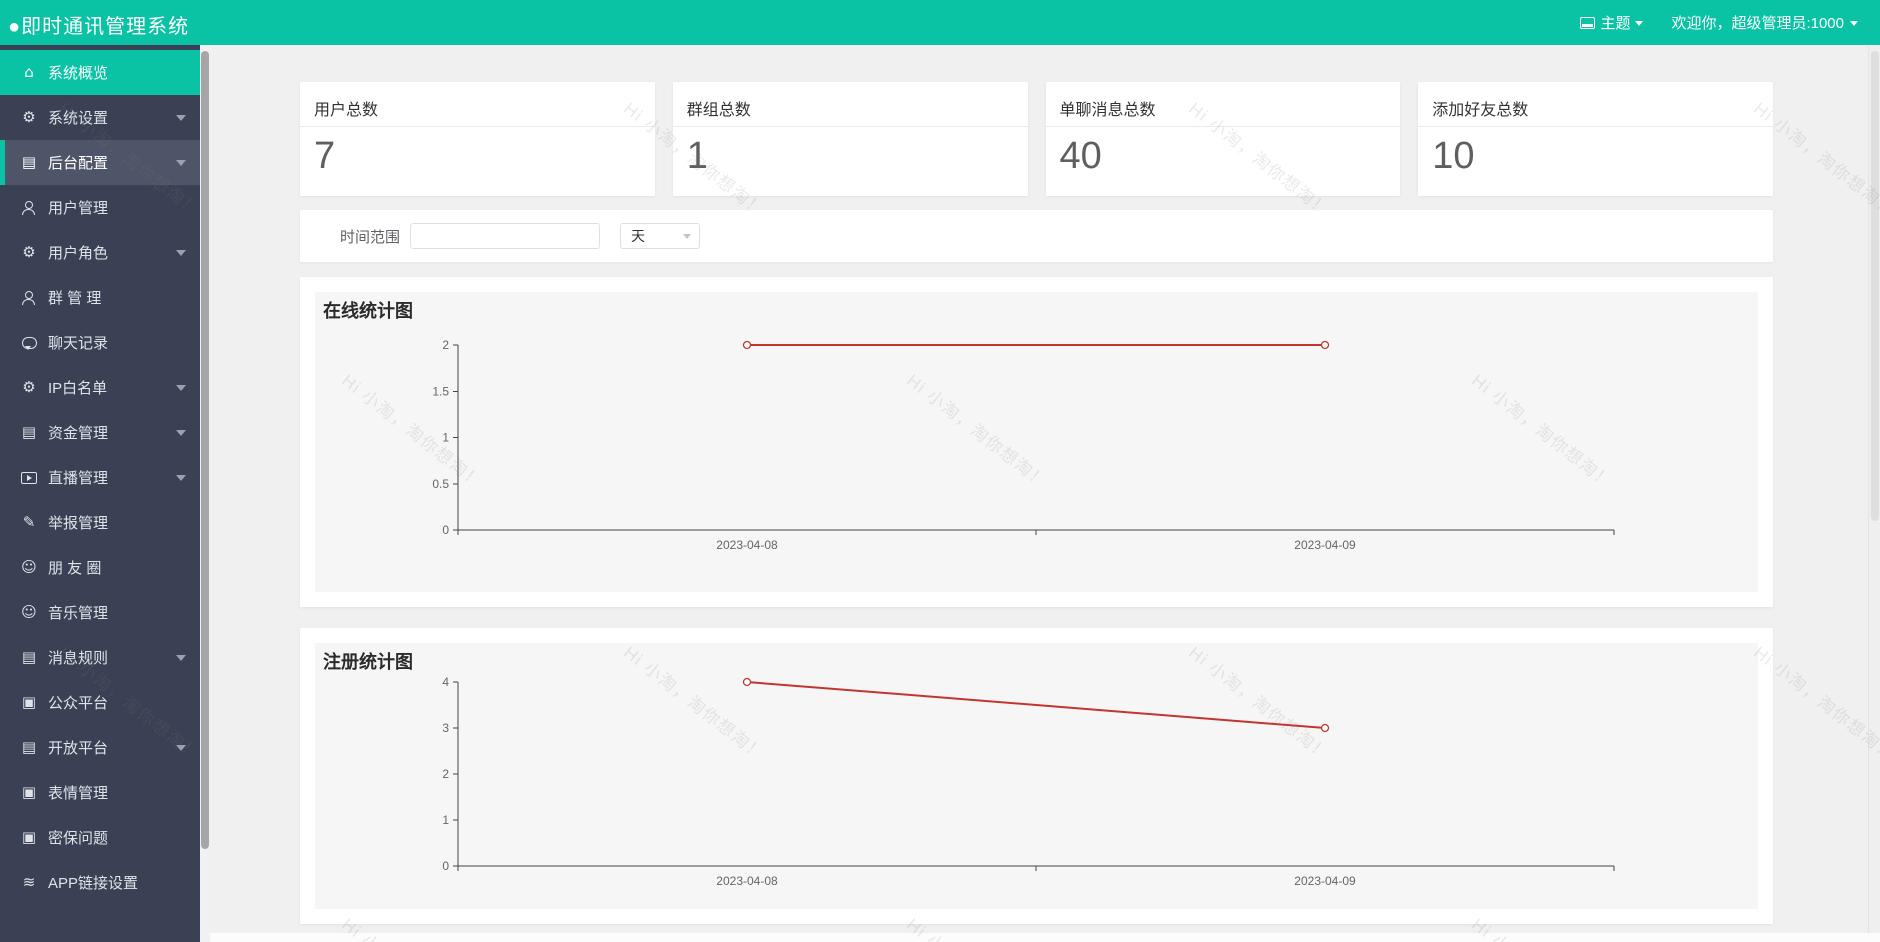 Image resolution: width=1880 pixels, height=942 pixels. I want to click on sidebar-item-label: 用户角色, so click(78, 253).